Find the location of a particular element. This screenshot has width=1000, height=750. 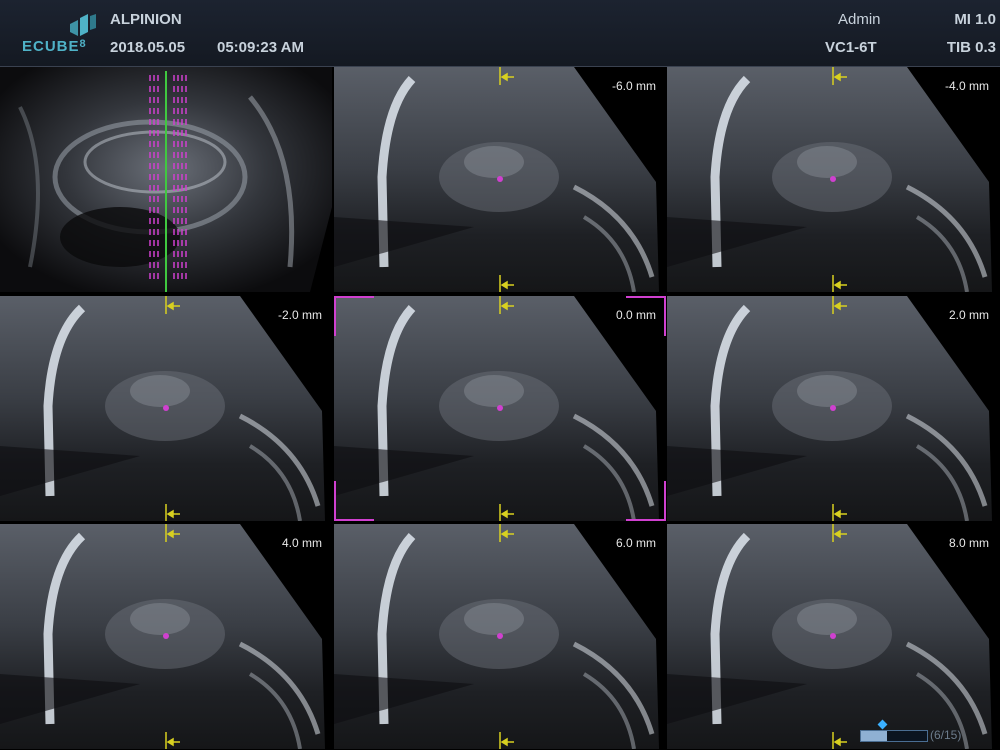

reference-view is located at coordinates (166, 179).